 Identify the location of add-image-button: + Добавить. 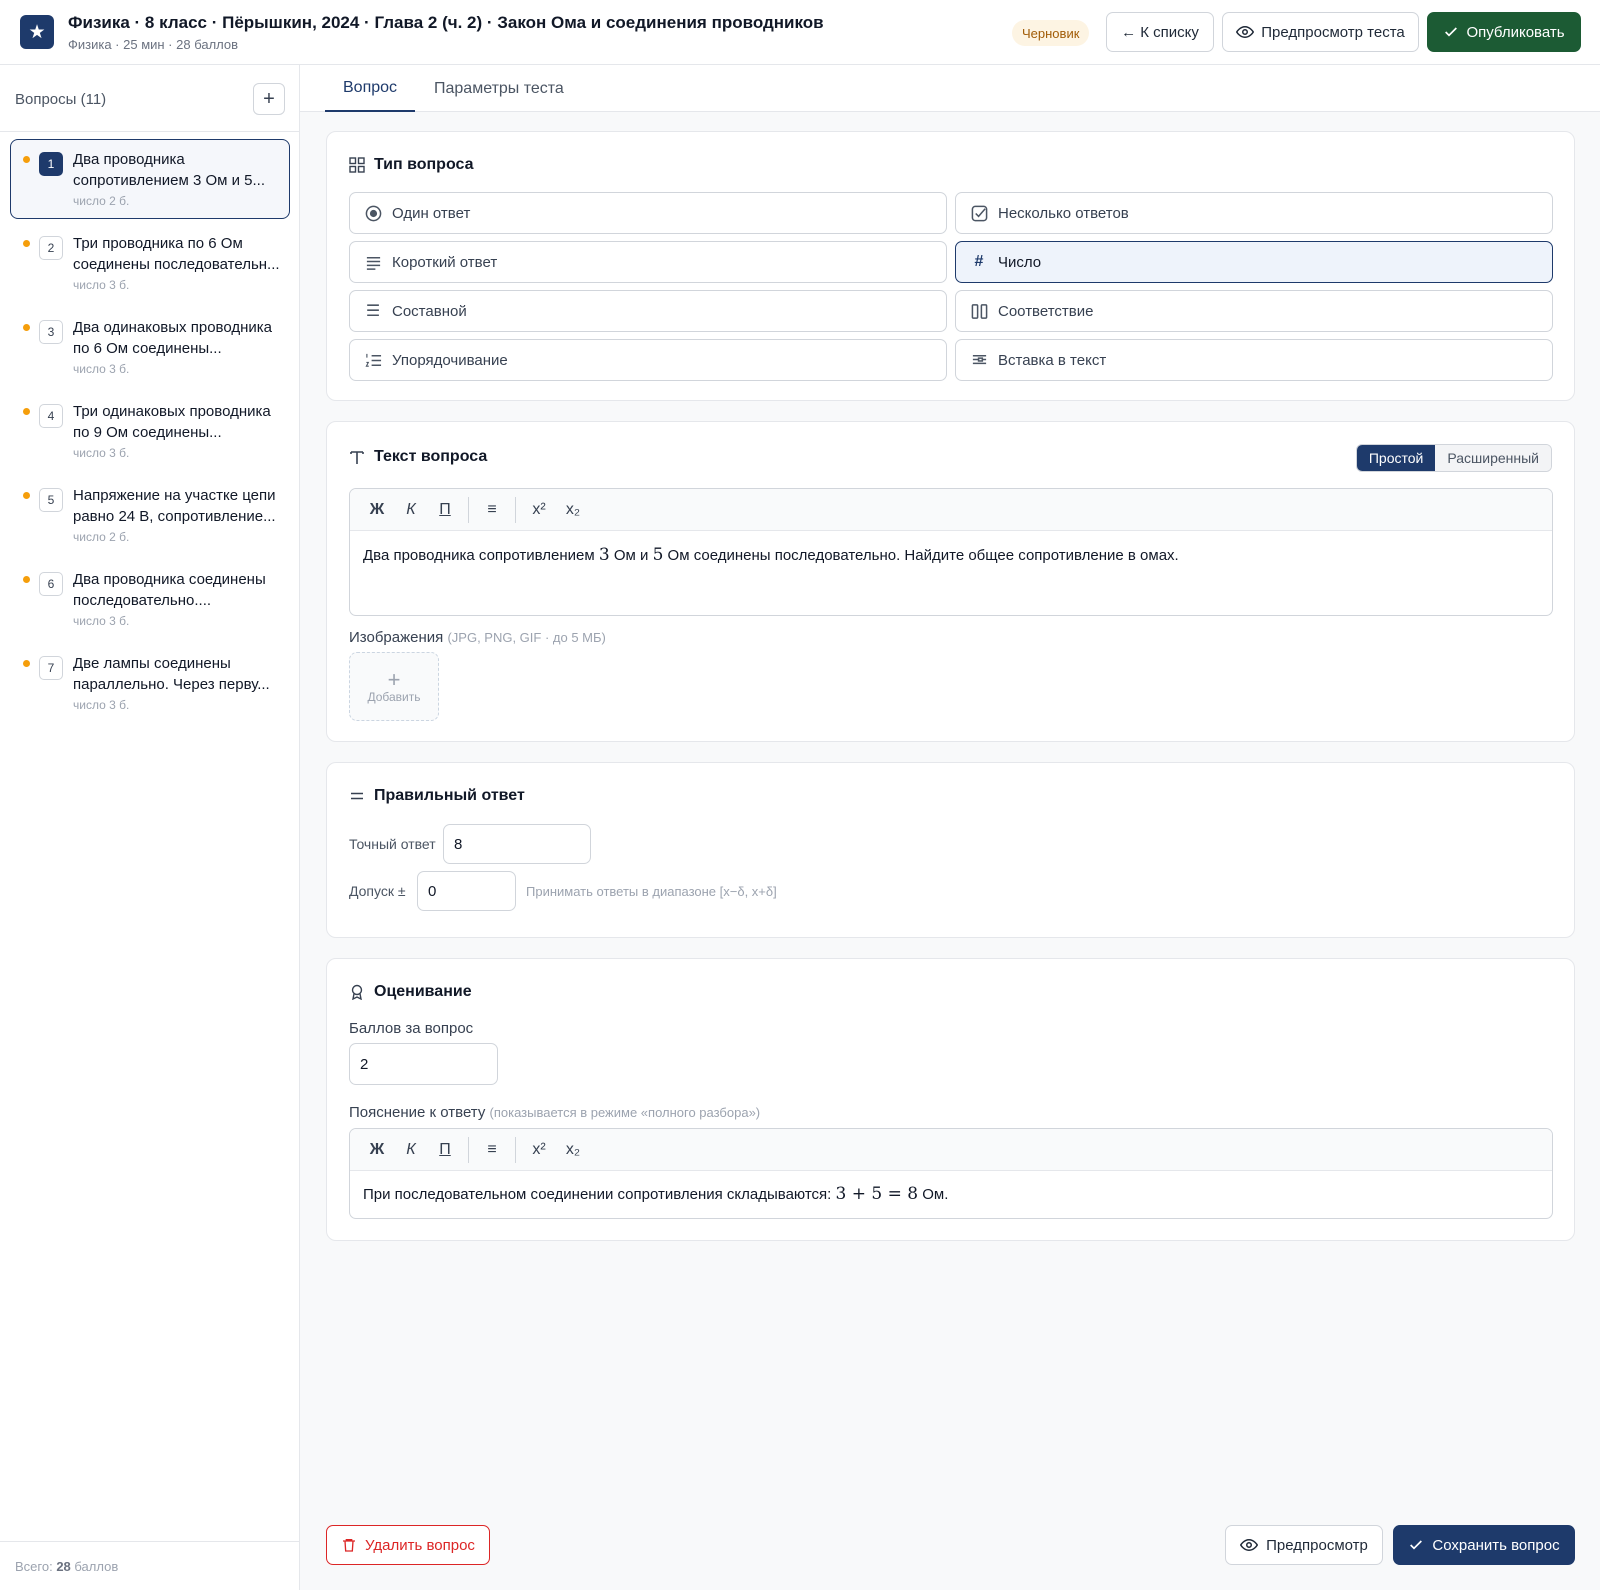
(394, 686).